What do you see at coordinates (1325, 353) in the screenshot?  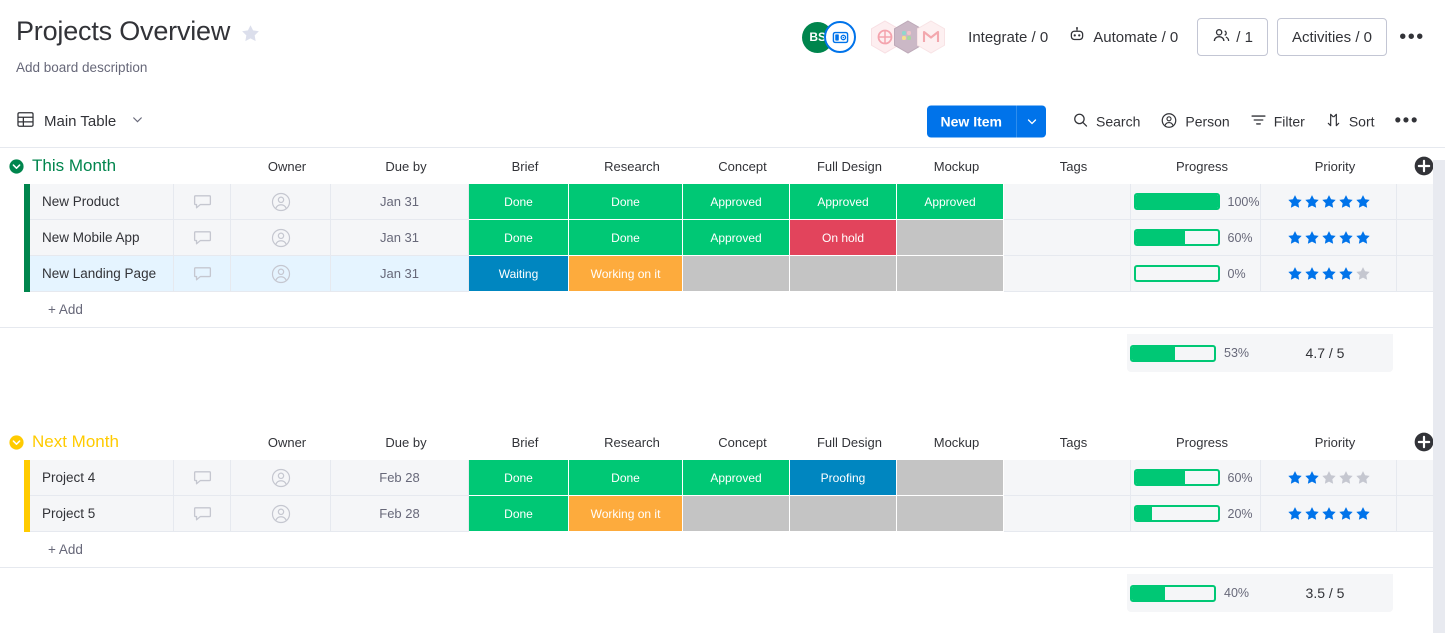 I see `summary-rating: 4.7 / 5` at bounding box center [1325, 353].